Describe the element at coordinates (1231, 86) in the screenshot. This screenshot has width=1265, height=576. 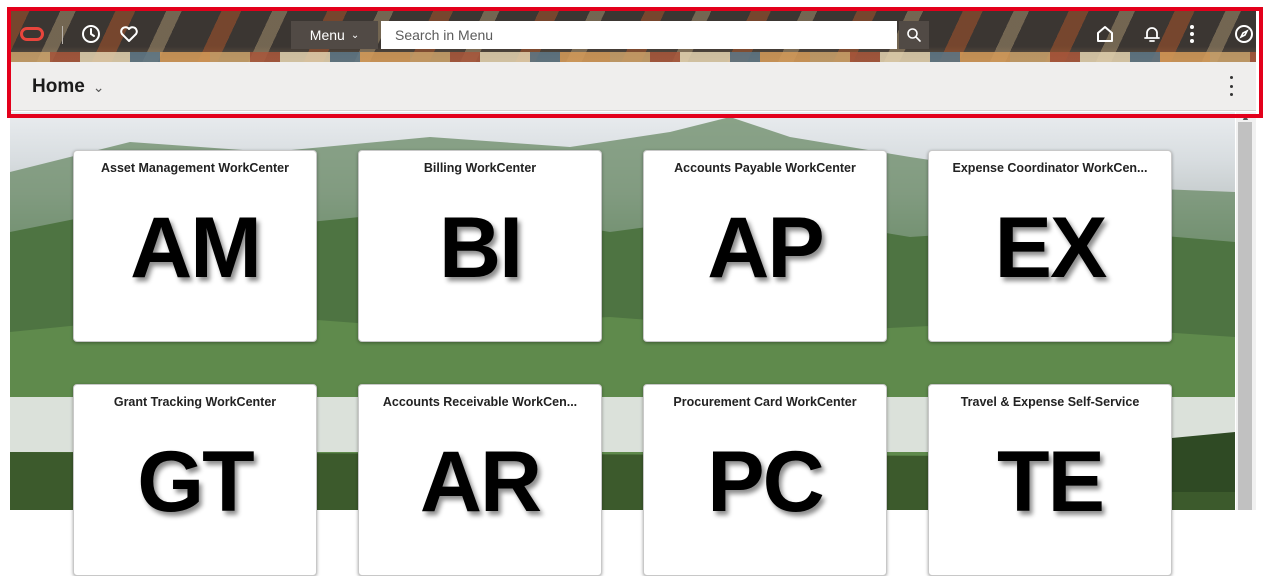
I see `page-actions-kebab-icon` at that location.